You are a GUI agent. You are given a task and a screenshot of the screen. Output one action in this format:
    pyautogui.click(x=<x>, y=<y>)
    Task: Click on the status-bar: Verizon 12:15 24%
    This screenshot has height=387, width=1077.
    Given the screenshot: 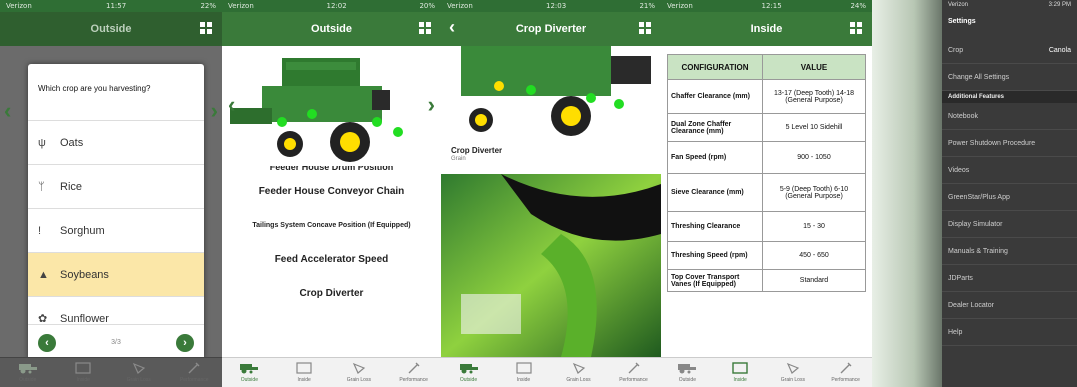 What is the action you would take?
    pyautogui.click(x=766, y=6)
    